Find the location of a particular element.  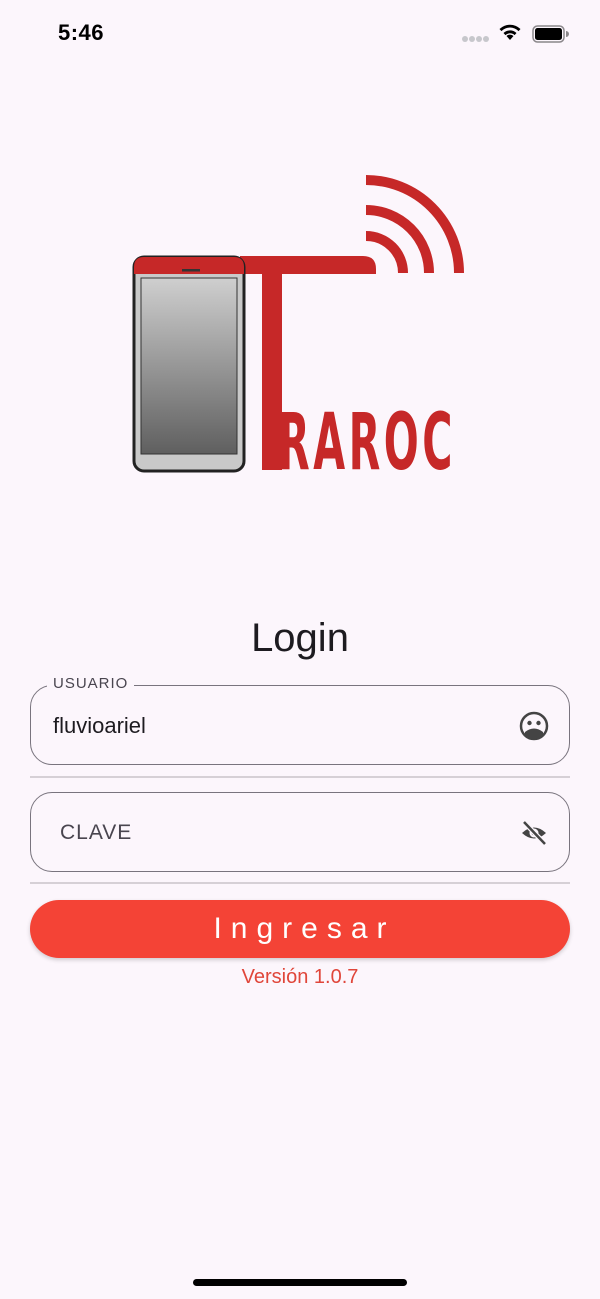

page-title: Login is located at coordinates (300, 638).